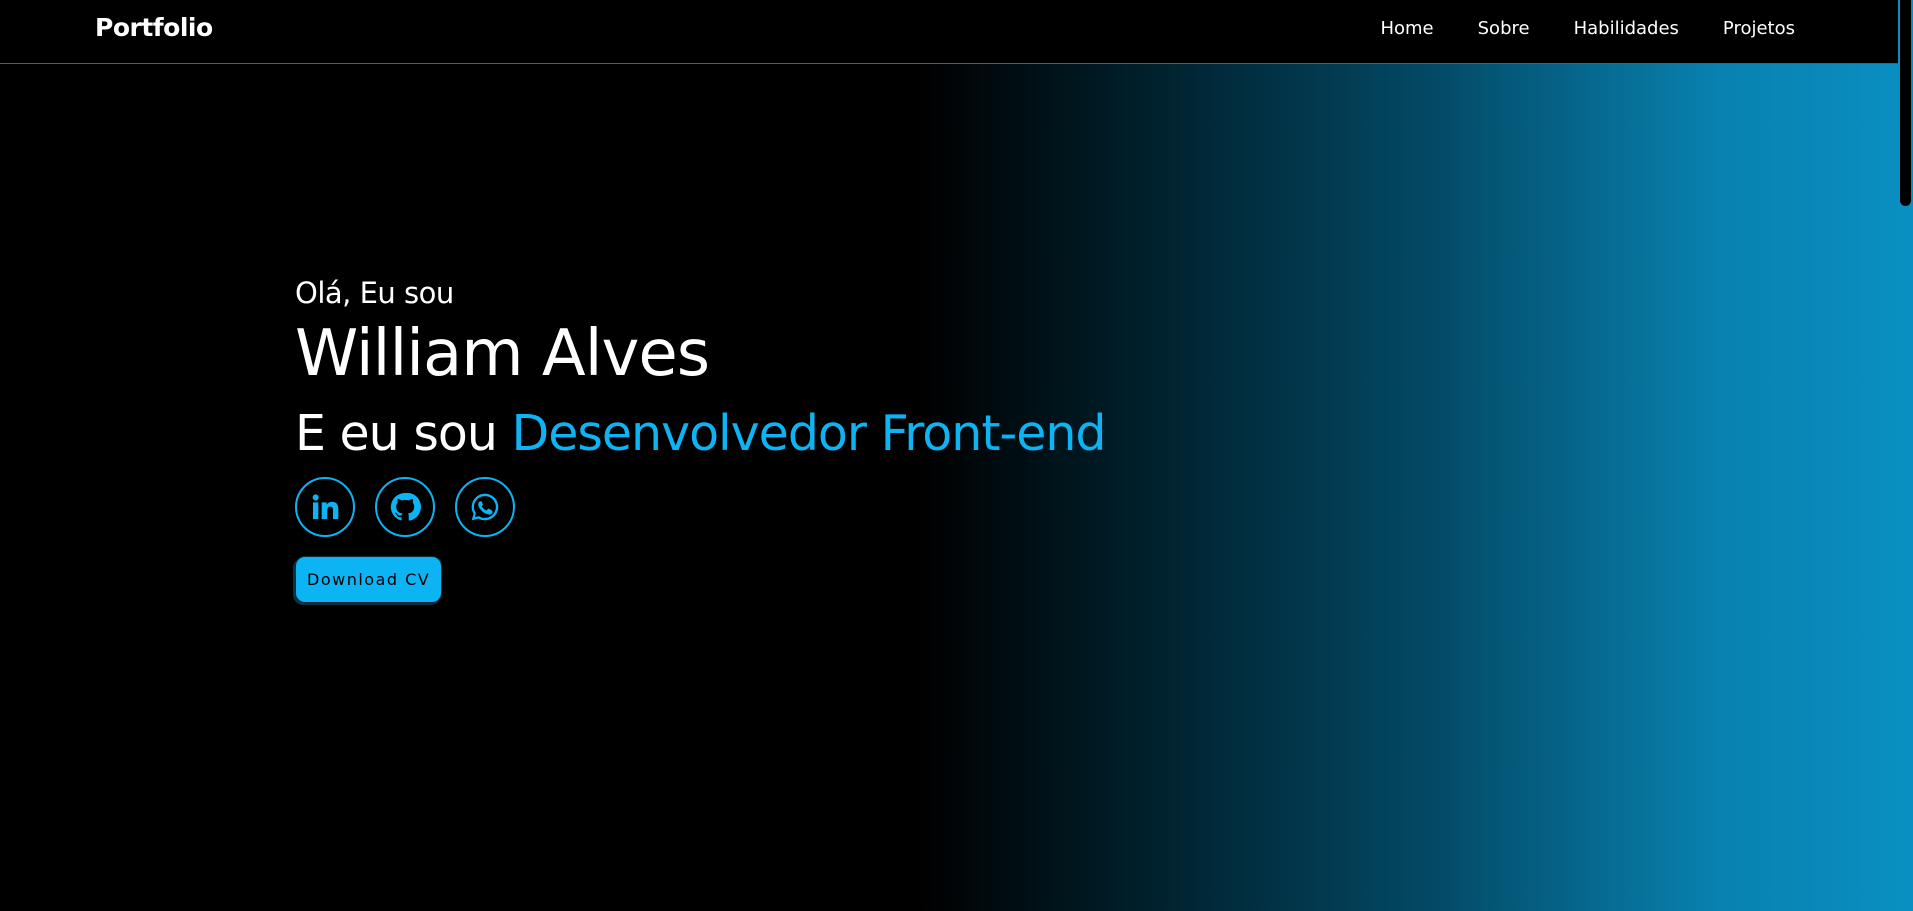 Image resolution: width=1913 pixels, height=911 pixels. What do you see at coordinates (1759, 28) in the screenshot?
I see `nav-link-projetos: Projetos` at bounding box center [1759, 28].